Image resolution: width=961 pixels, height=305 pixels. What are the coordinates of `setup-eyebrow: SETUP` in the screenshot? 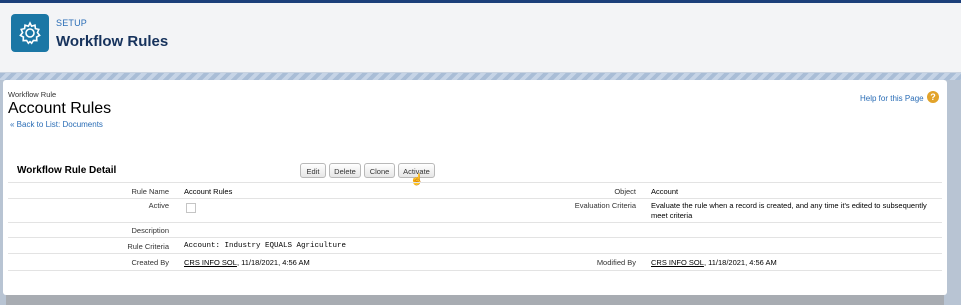 It's located at (72, 23).